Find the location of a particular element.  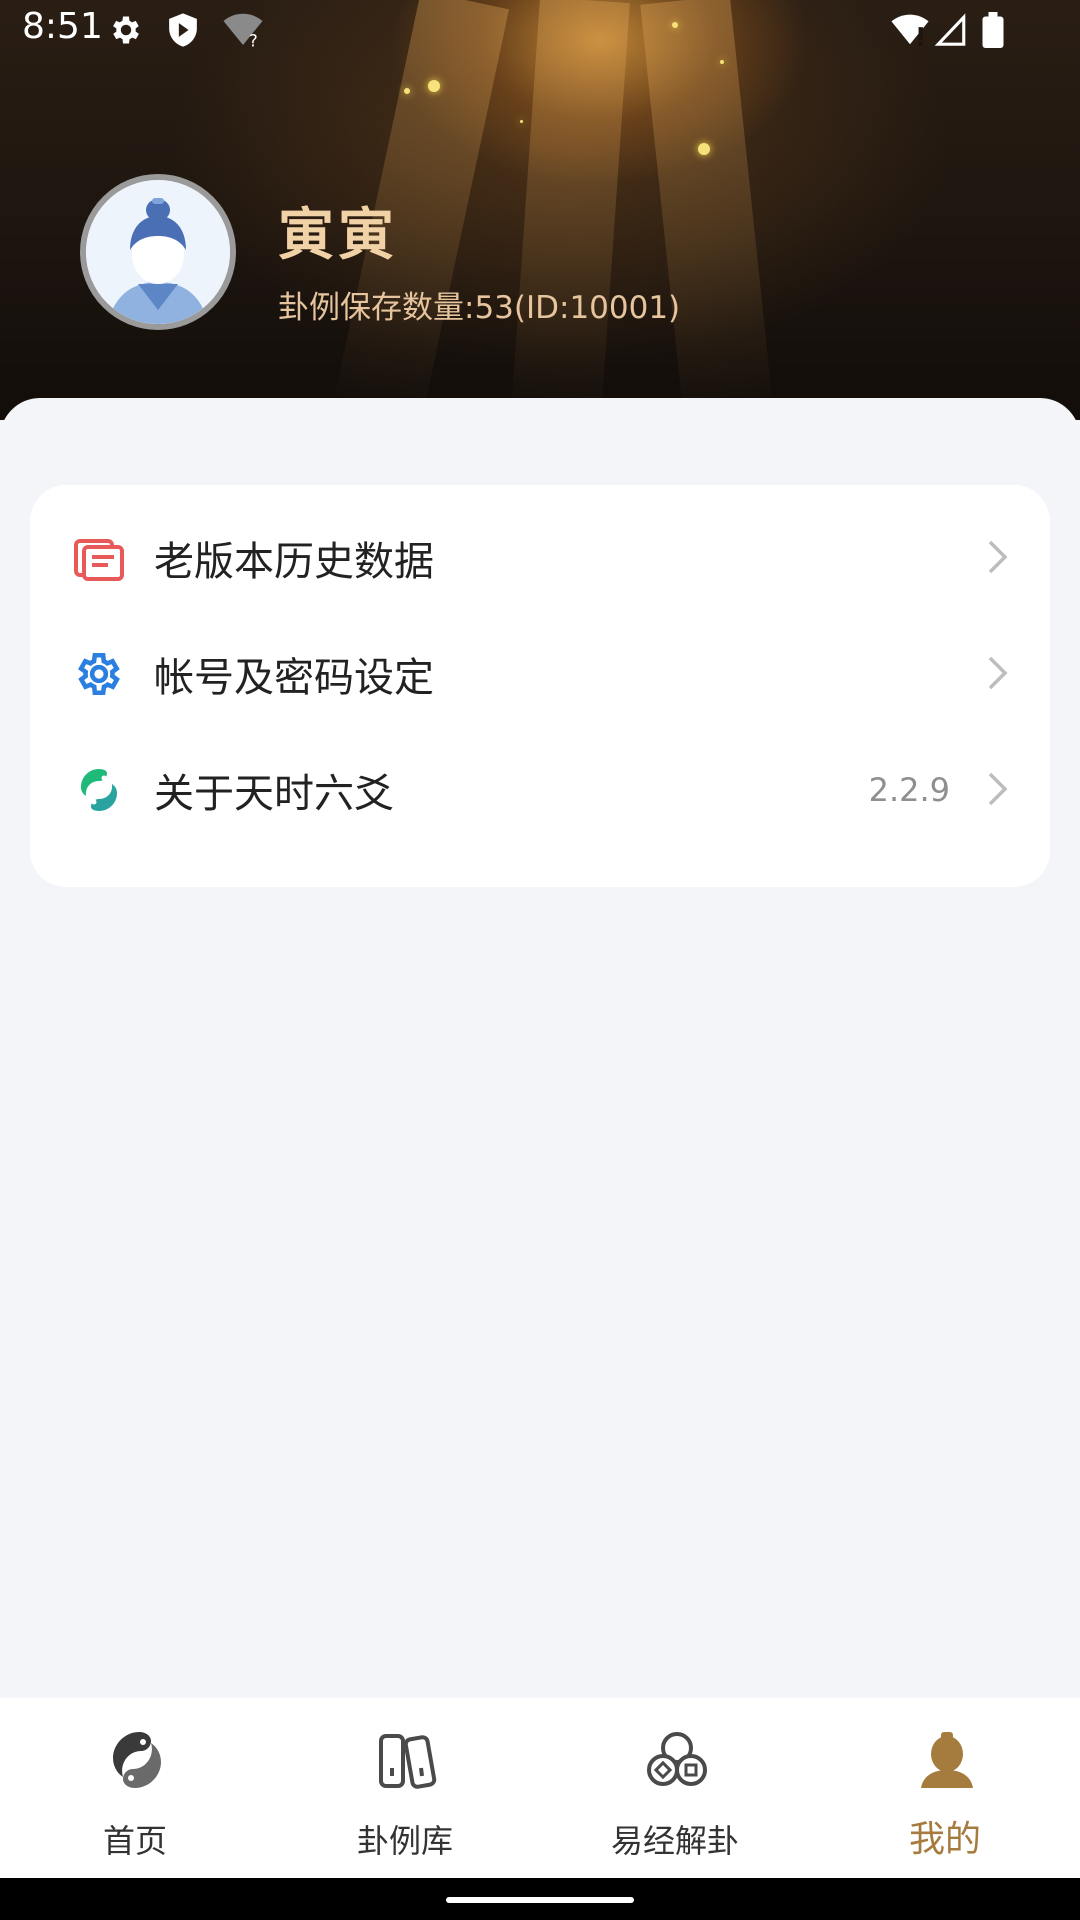

menu-item-account-settings: 帐号及密码设定 is located at coordinates (540, 673).